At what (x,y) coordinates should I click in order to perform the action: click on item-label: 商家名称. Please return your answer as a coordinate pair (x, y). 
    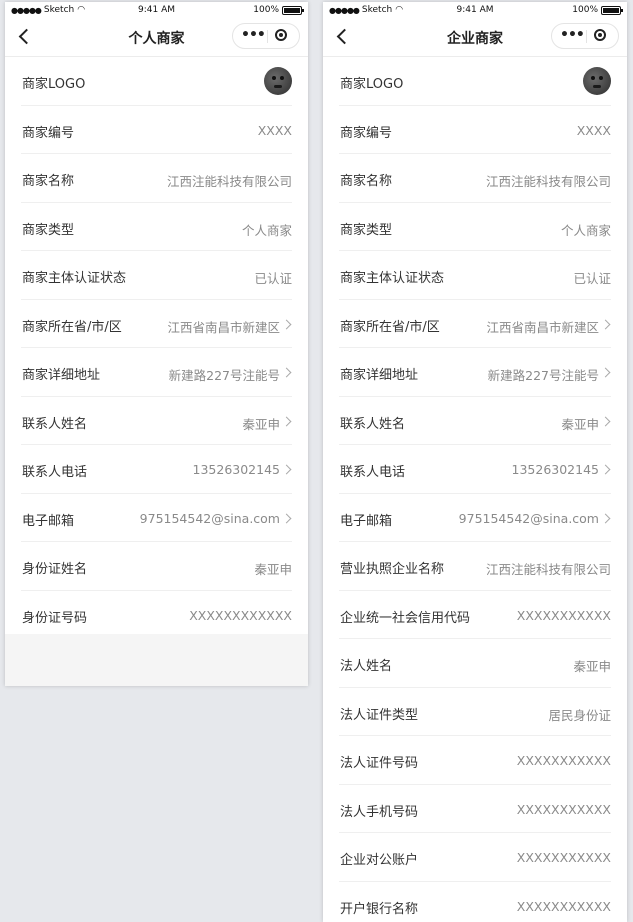
    Looking at the image, I should click on (366, 179).